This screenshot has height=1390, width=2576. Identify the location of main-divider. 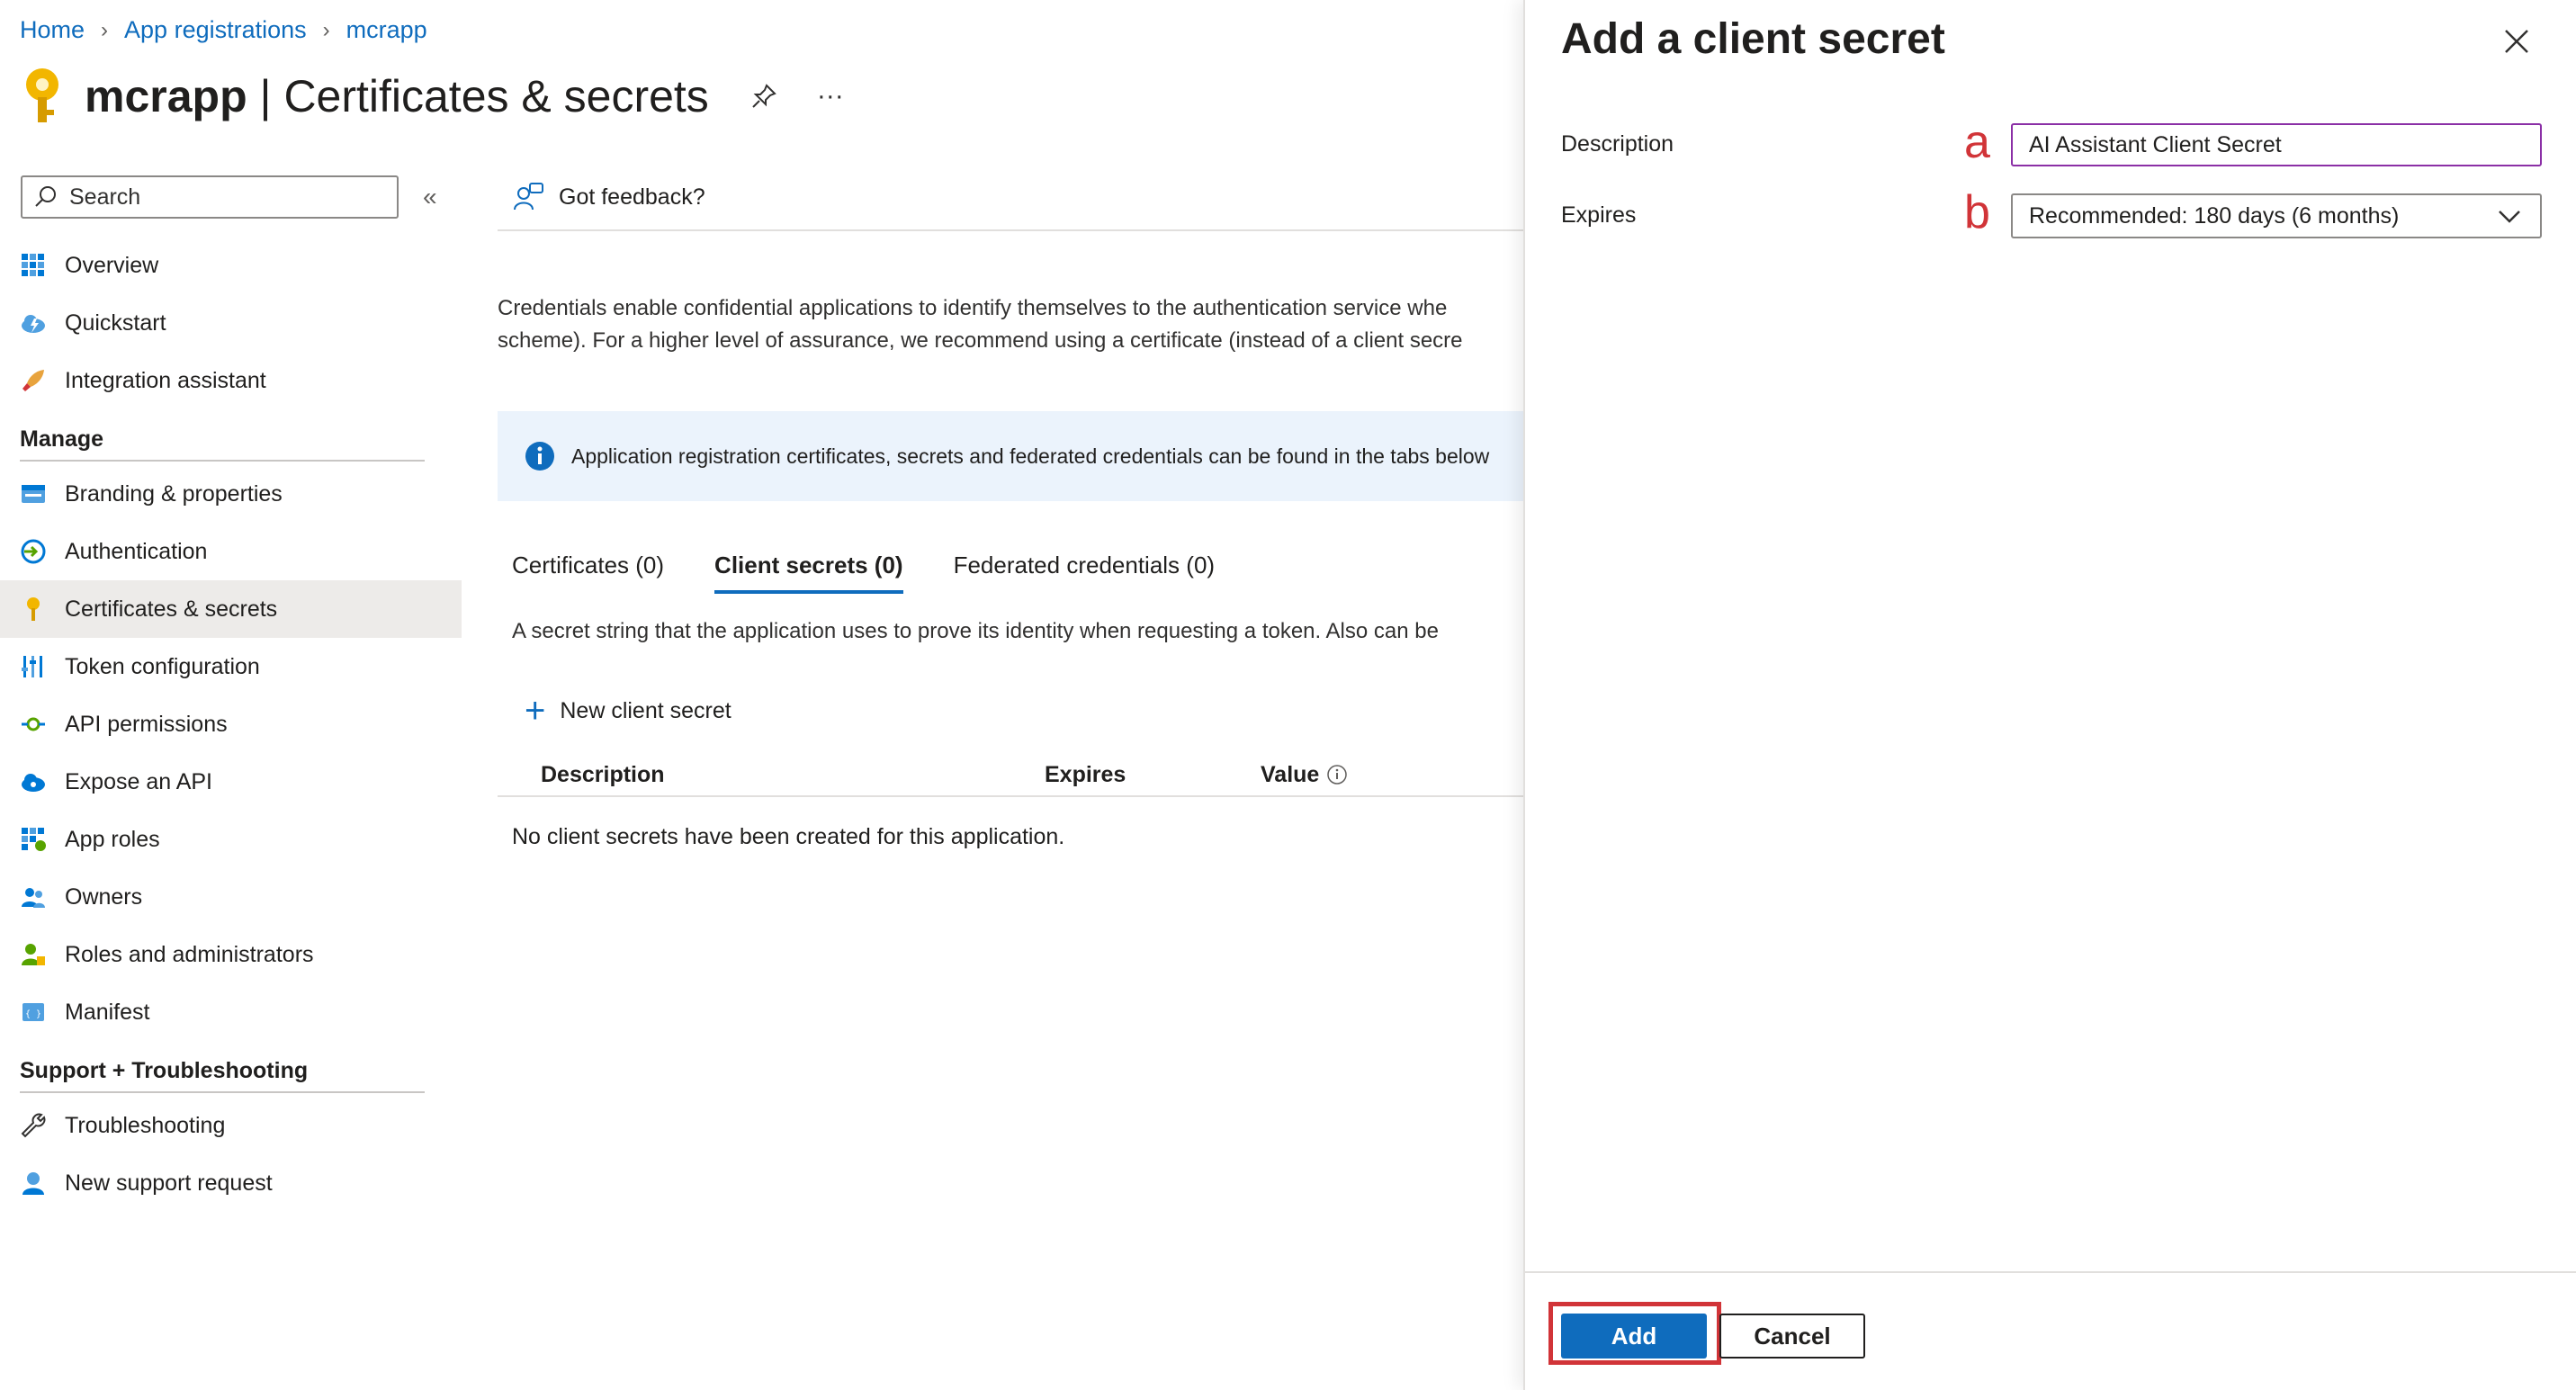
(1011, 230).